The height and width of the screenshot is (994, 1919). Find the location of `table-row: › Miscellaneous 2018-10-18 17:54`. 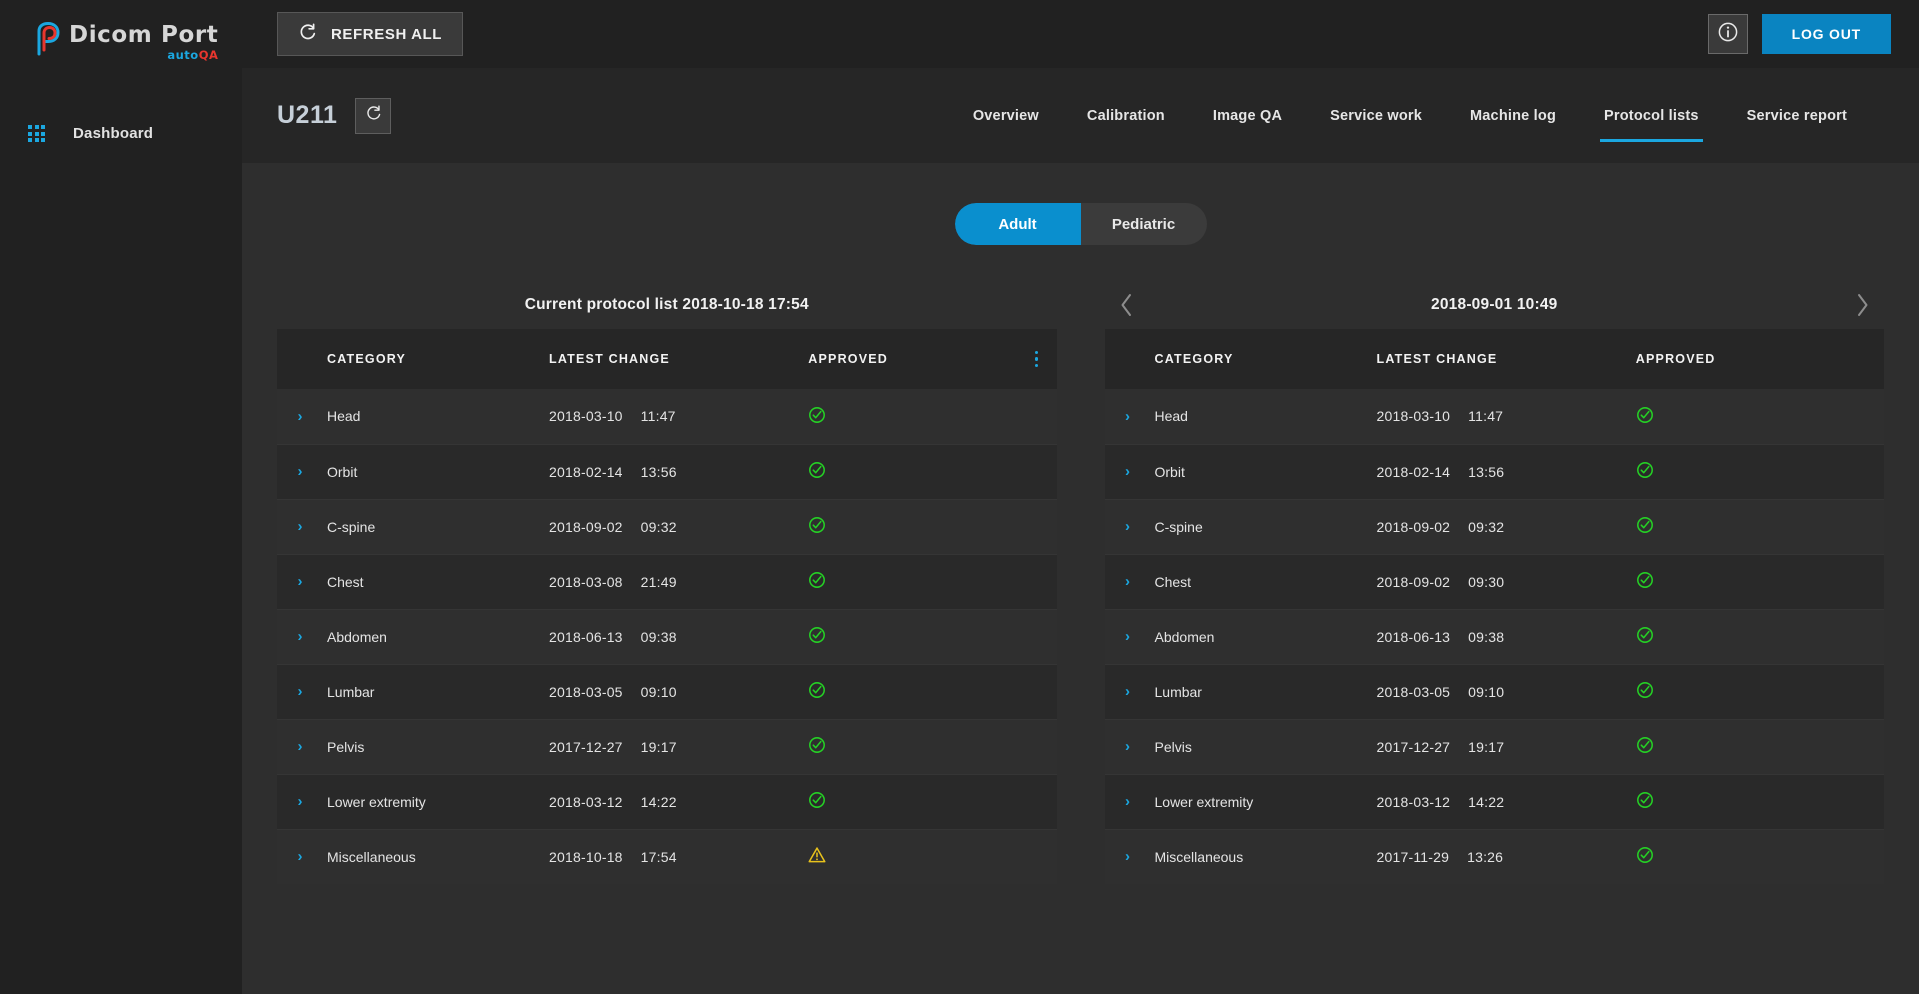

table-row: › Miscellaneous 2018-10-18 17:54 is located at coordinates (667, 856).